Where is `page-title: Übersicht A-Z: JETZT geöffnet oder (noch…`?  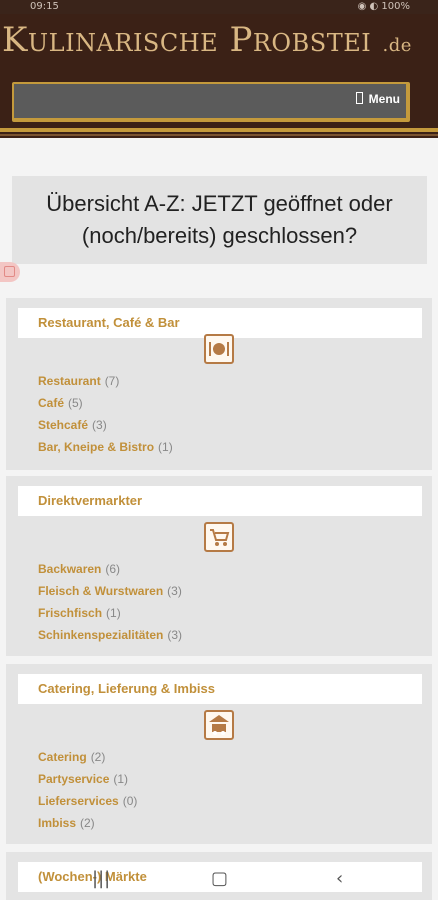 page-title: Übersicht A-Z: JETZT geöffnet oder (noch… is located at coordinates (219, 220).